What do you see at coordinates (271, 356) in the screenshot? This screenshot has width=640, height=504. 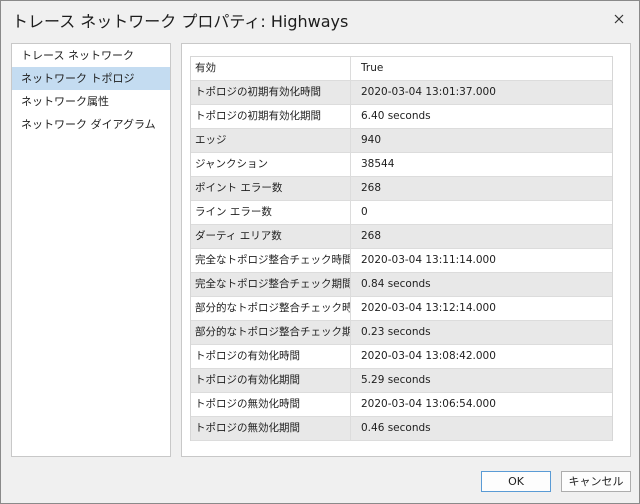 I see `property-name: トポロジの有効化時間` at bounding box center [271, 356].